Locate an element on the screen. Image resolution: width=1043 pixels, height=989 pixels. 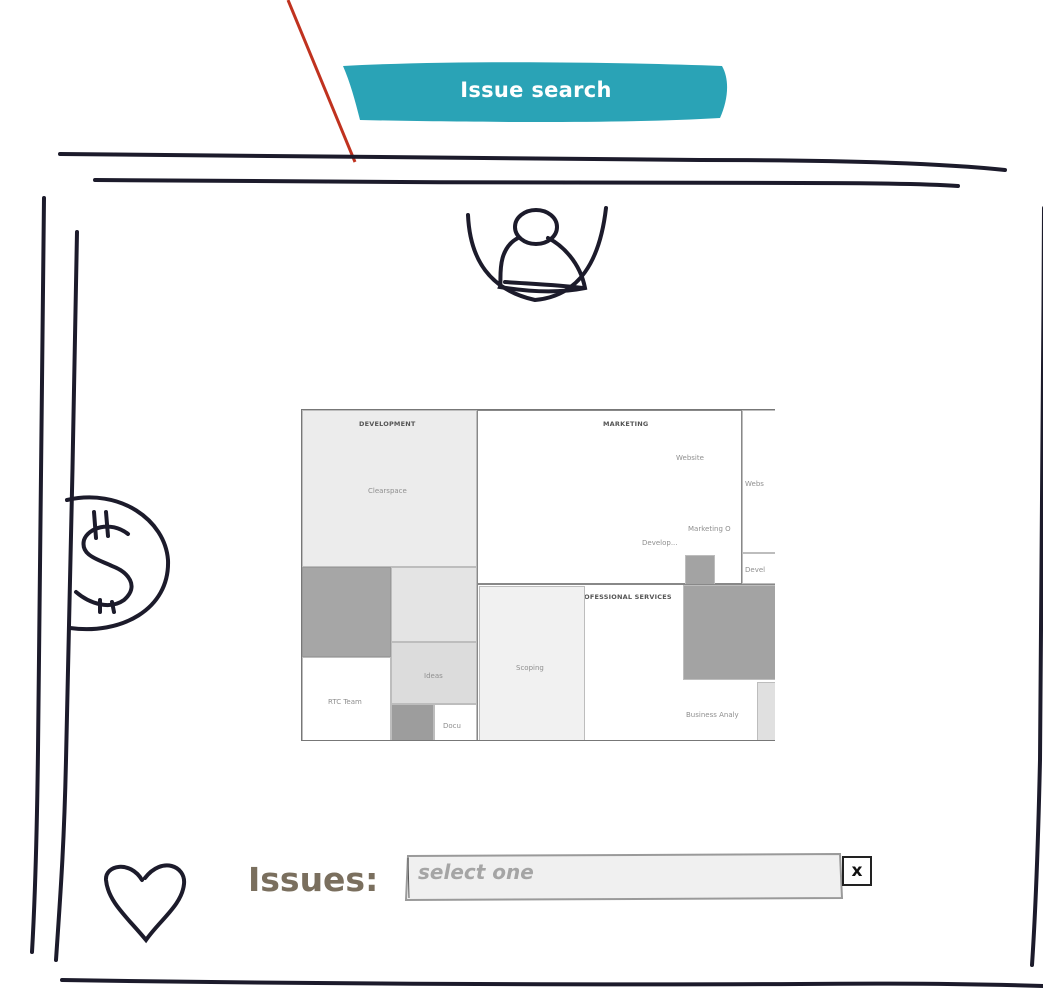
issues-placeholder: select one is located at coordinates (476, 872).